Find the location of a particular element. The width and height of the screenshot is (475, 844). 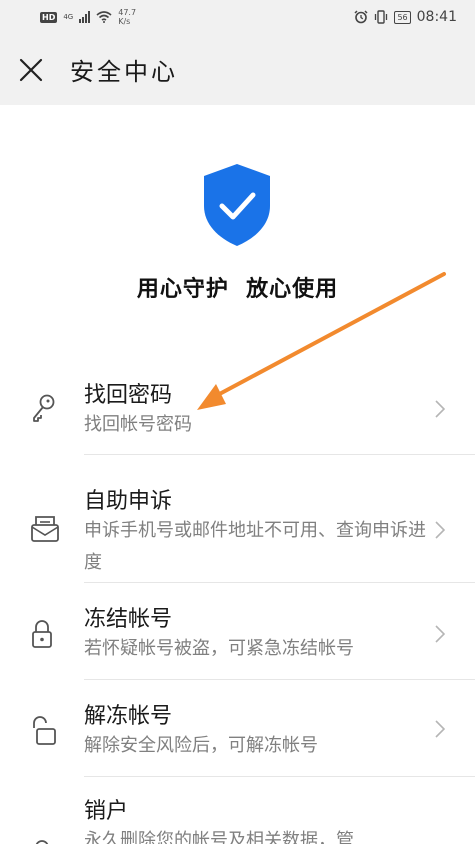

network-speed: 47.7 K/s is located at coordinates (127, 17).